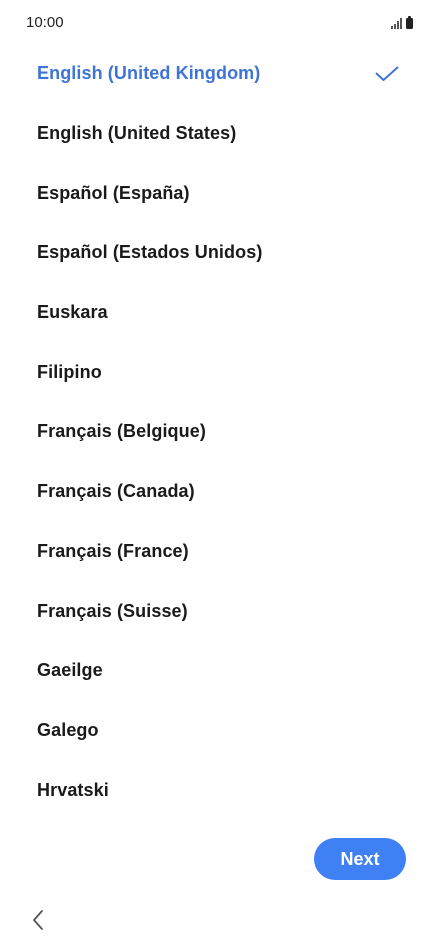  Describe the element at coordinates (116, 491) in the screenshot. I see `language-label: Français (Canada)` at that location.